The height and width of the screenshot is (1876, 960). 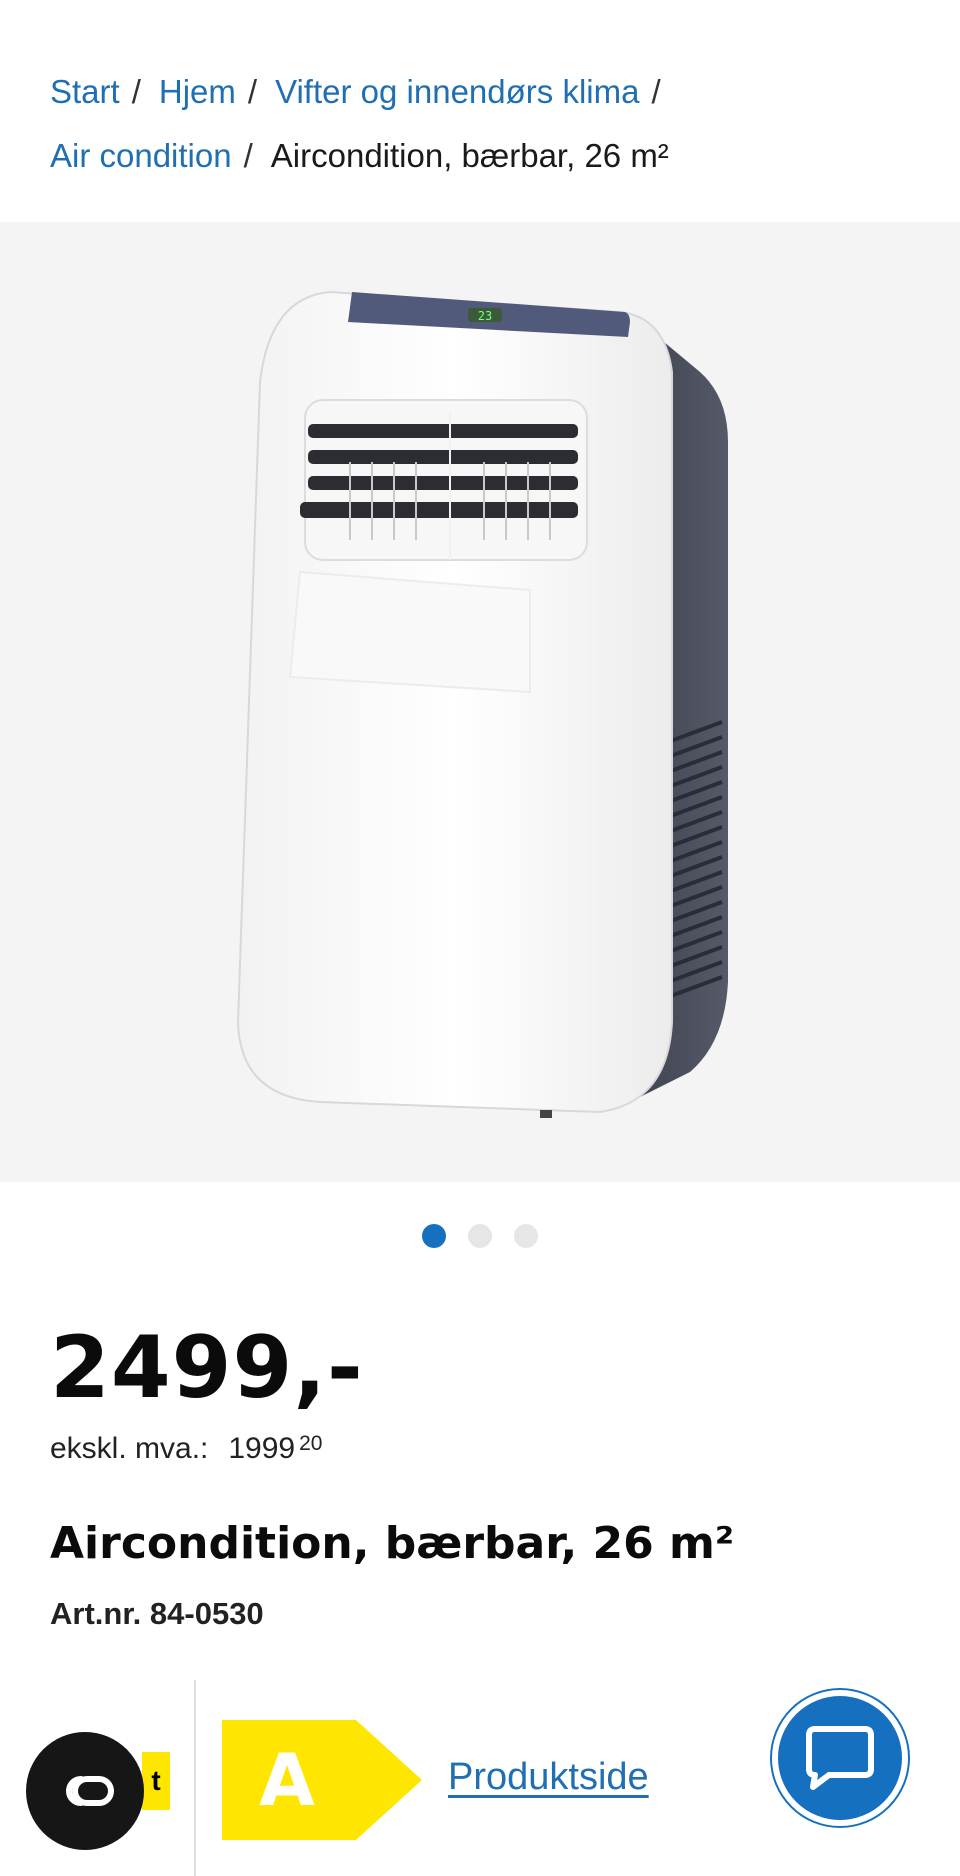 I want to click on energy-class: A, so click(x=287, y=1780).